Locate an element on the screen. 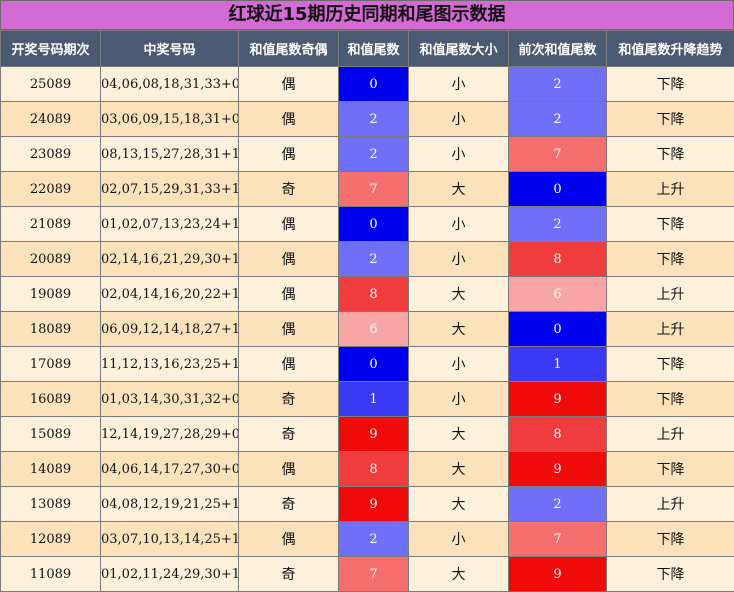 The width and height of the screenshot is (734, 592). cell-period: 18089 is located at coordinates (51, 329).